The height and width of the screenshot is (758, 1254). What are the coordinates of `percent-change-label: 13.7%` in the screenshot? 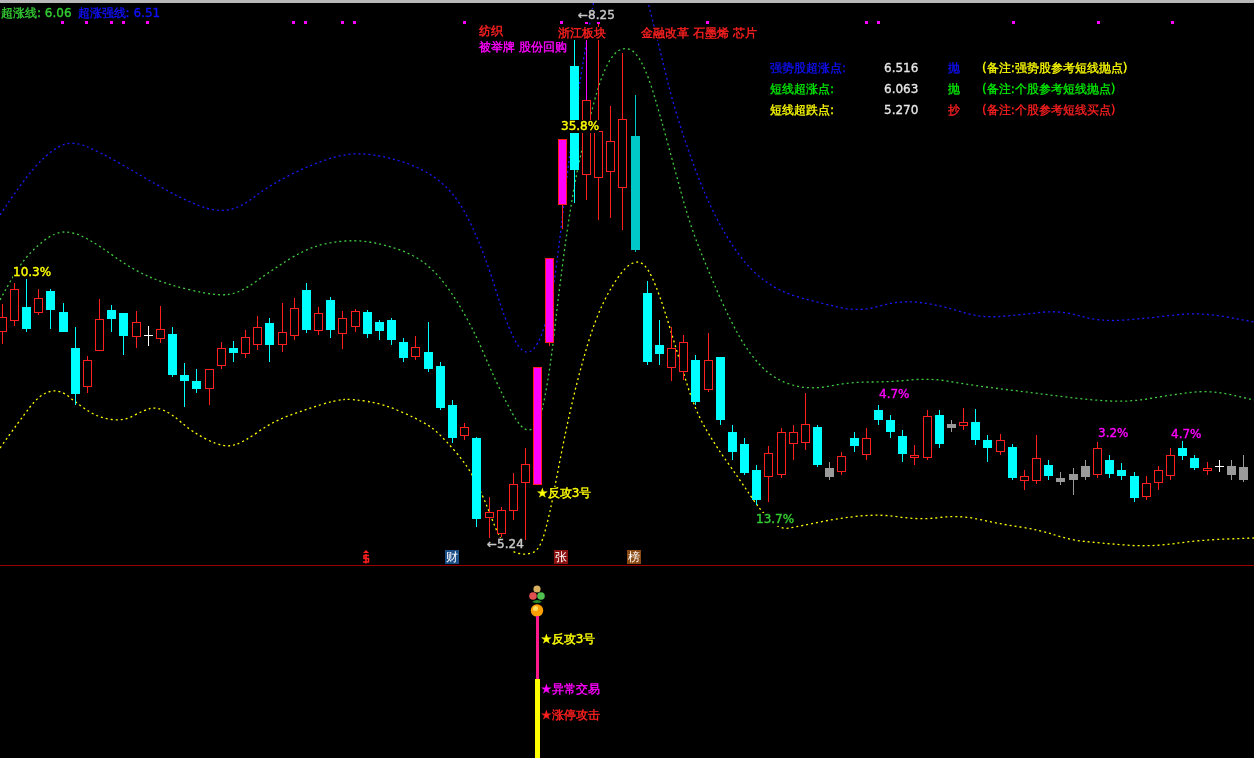 It's located at (775, 519).